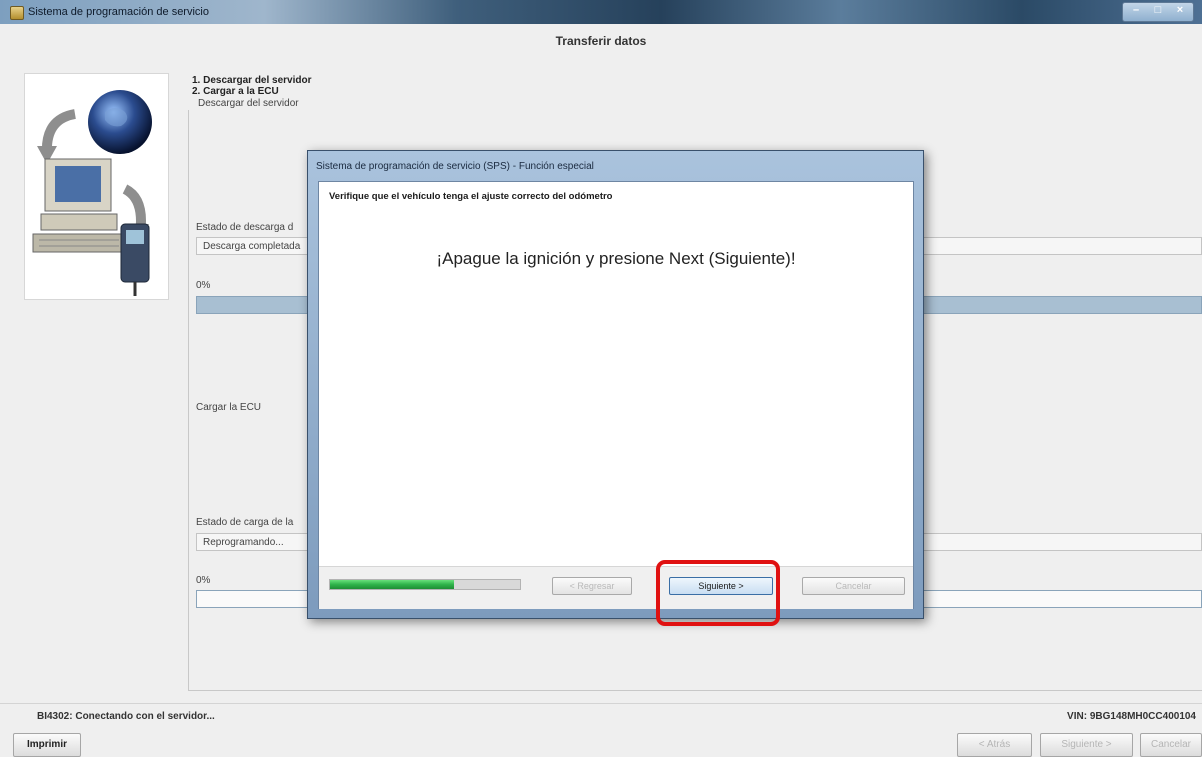 The height and width of the screenshot is (757, 1202). I want to click on dialog-cancel-button: Cancelar, so click(853, 586).